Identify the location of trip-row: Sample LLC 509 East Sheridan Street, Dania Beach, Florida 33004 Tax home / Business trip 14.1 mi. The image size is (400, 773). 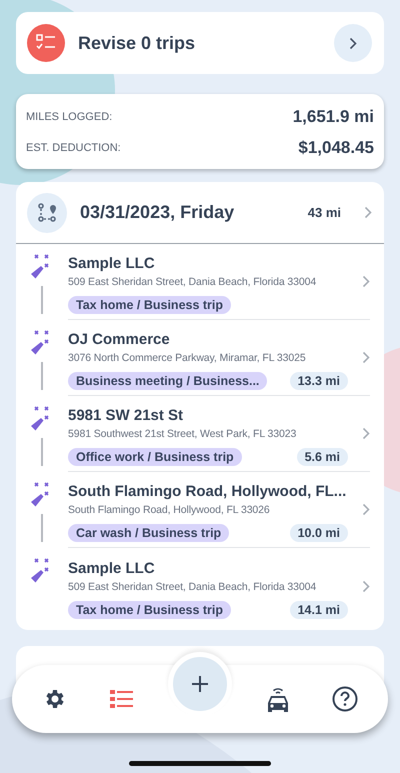
(200, 586).